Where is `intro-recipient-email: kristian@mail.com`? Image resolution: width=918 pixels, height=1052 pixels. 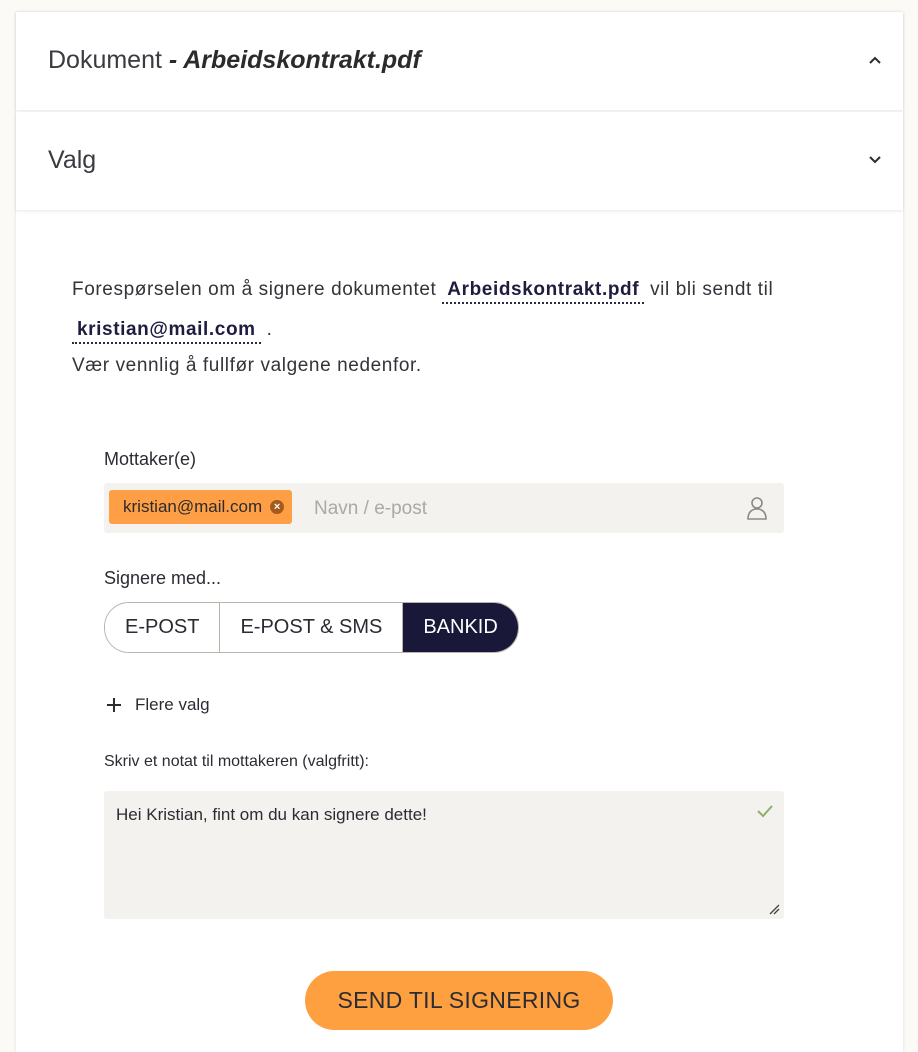 intro-recipient-email: kristian@mail.com is located at coordinates (166, 331).